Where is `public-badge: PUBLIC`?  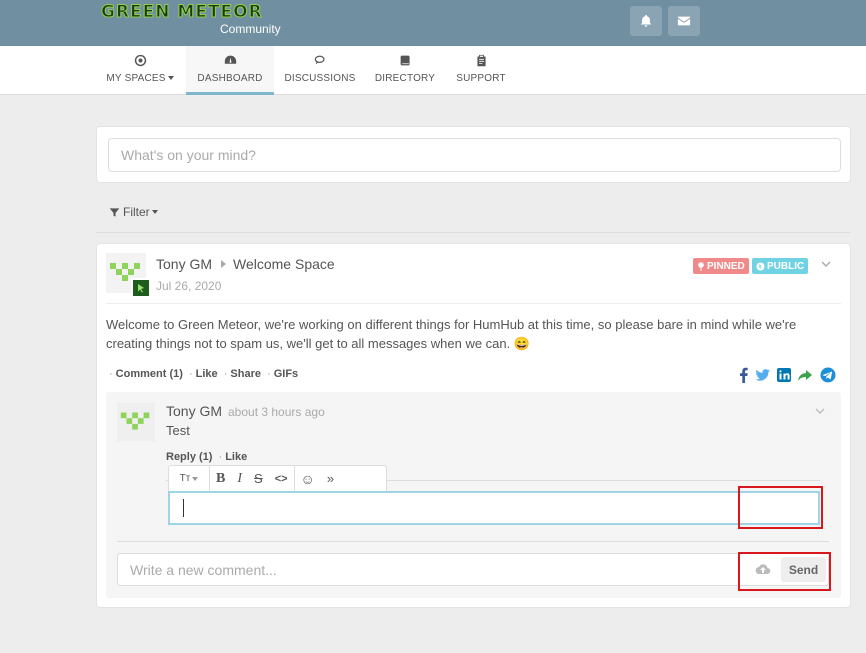
public-badge: PUBLIC is located at coordinates (780, 266).